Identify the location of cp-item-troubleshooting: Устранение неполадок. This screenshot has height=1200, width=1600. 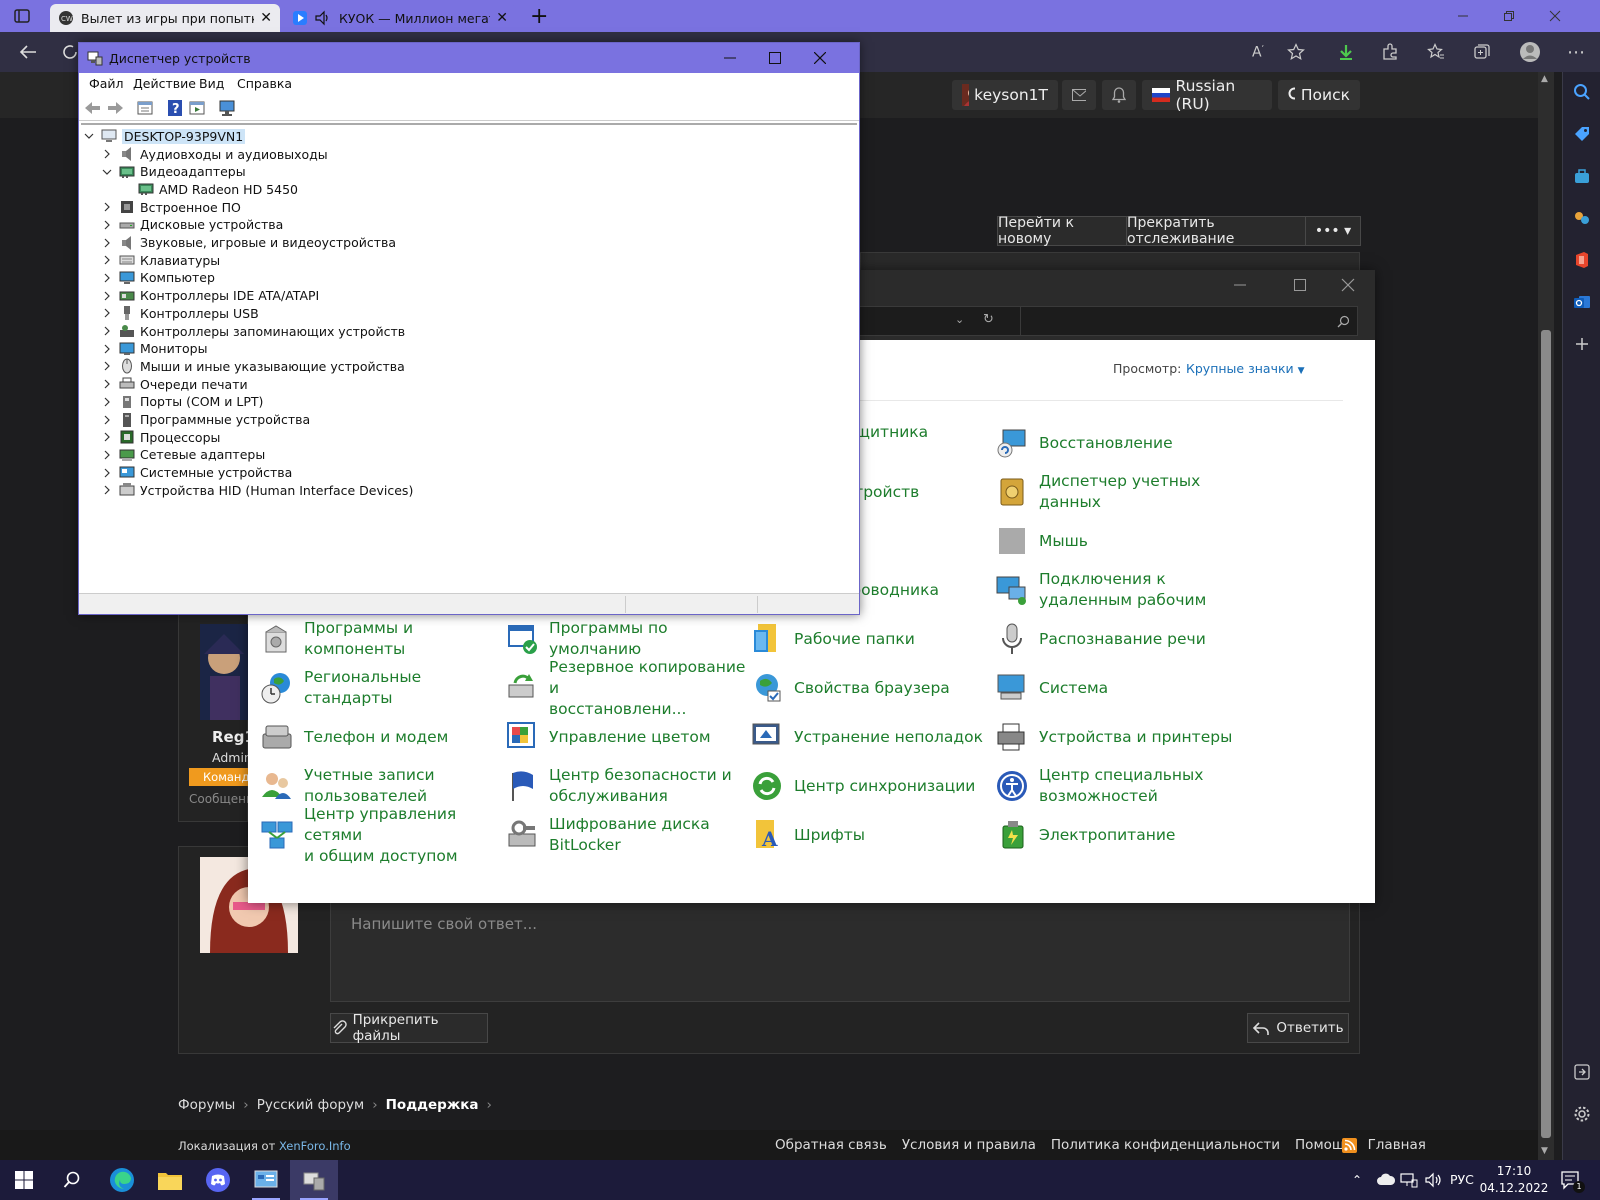
(875, 737).